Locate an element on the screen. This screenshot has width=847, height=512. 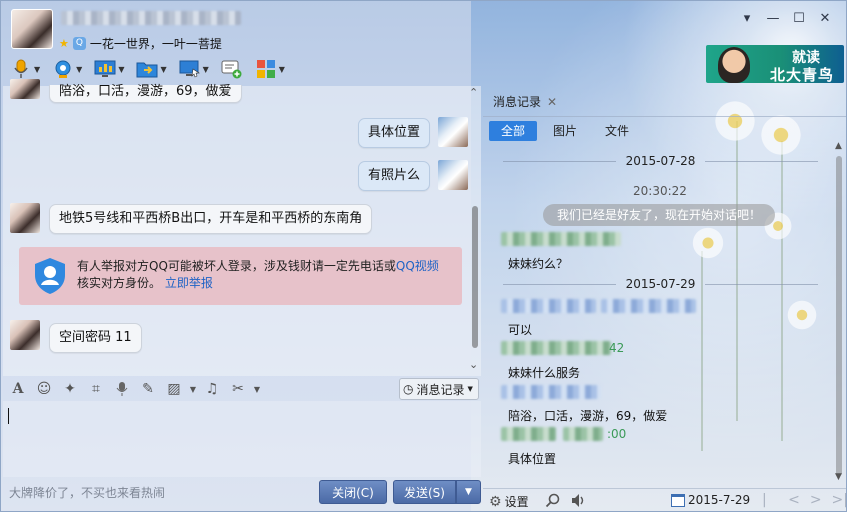
text-cursor is located at coordinates (8, 416).